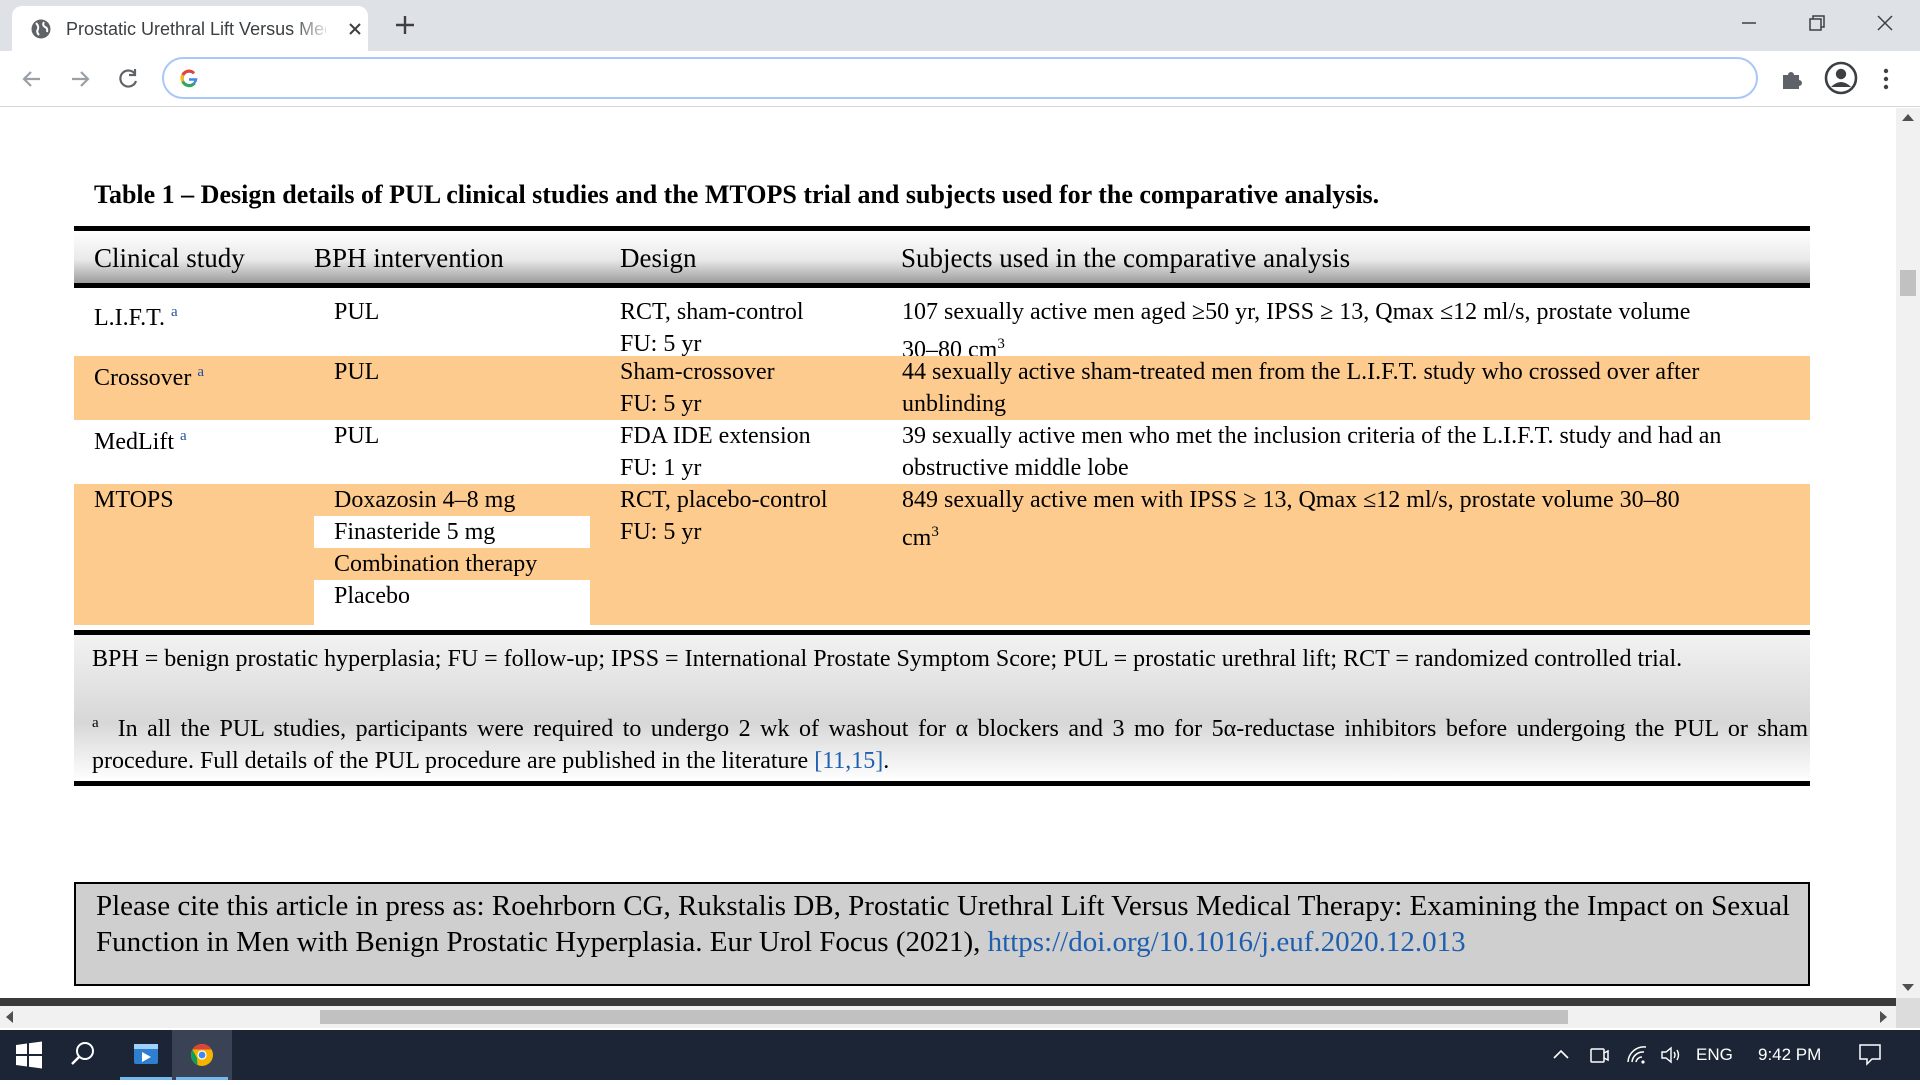 The width and height of the screenshot is (1920, 1085). What do you see at coordinates (32, 79) in the screenshot?
I see `back-arrow-icon` at bounding box center [32, 79].